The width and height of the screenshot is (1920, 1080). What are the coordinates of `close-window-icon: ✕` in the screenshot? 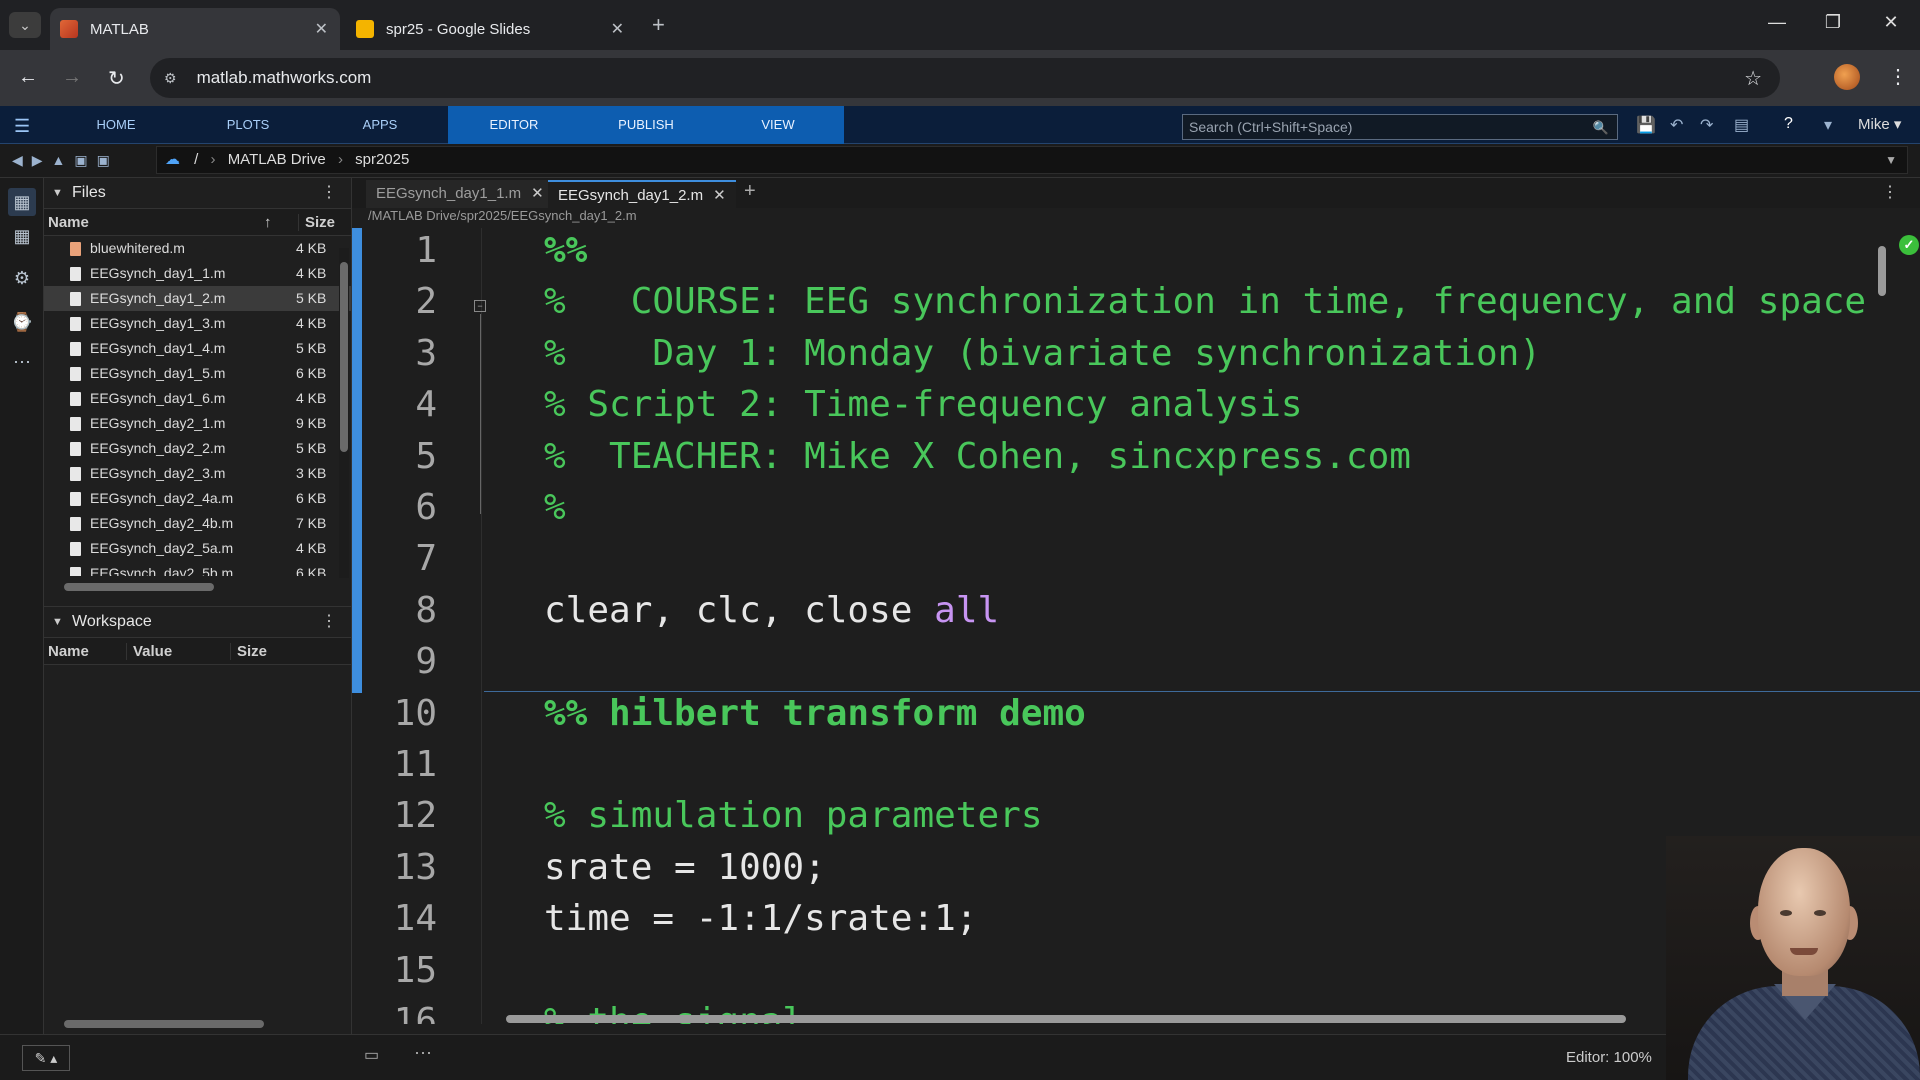 It's located at (1891, 22).